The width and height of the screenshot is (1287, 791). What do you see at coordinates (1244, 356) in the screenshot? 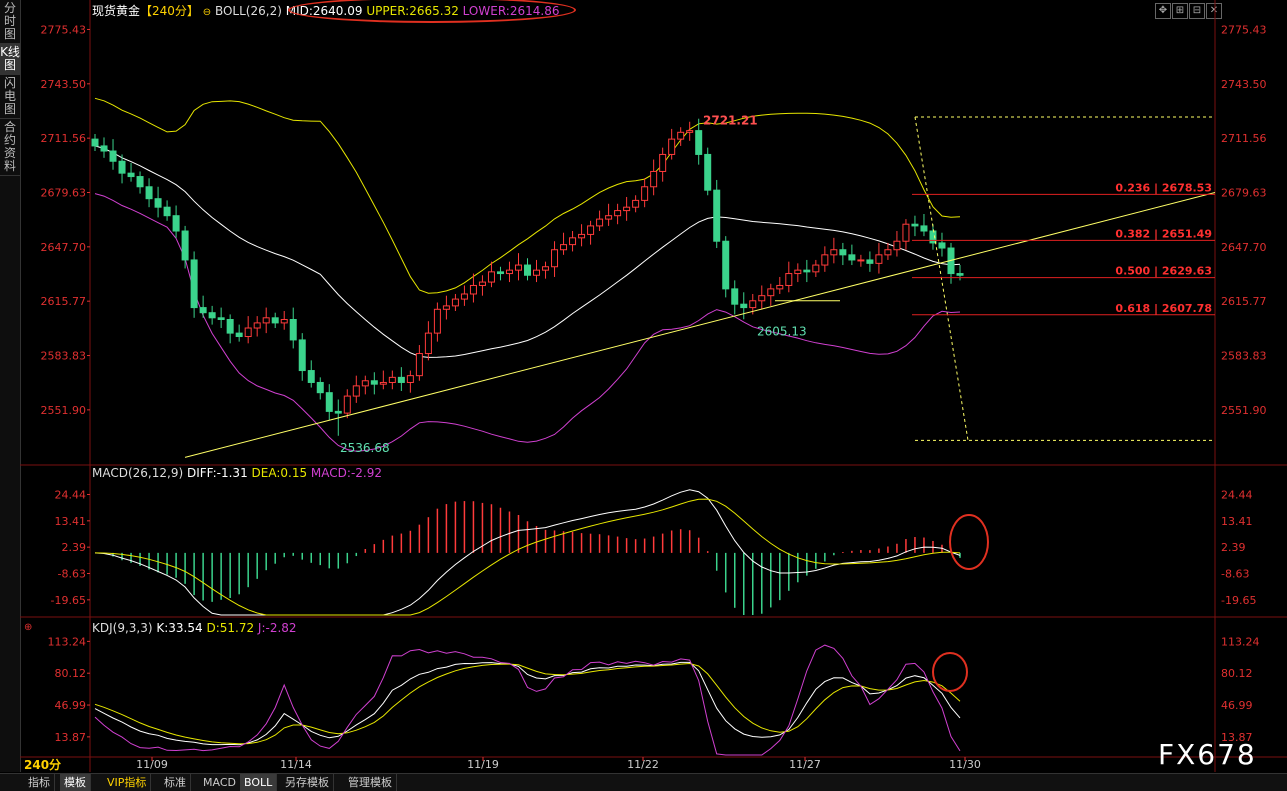
I see `price-tick-right: 2583.83` at bounding box center [1244, 356].